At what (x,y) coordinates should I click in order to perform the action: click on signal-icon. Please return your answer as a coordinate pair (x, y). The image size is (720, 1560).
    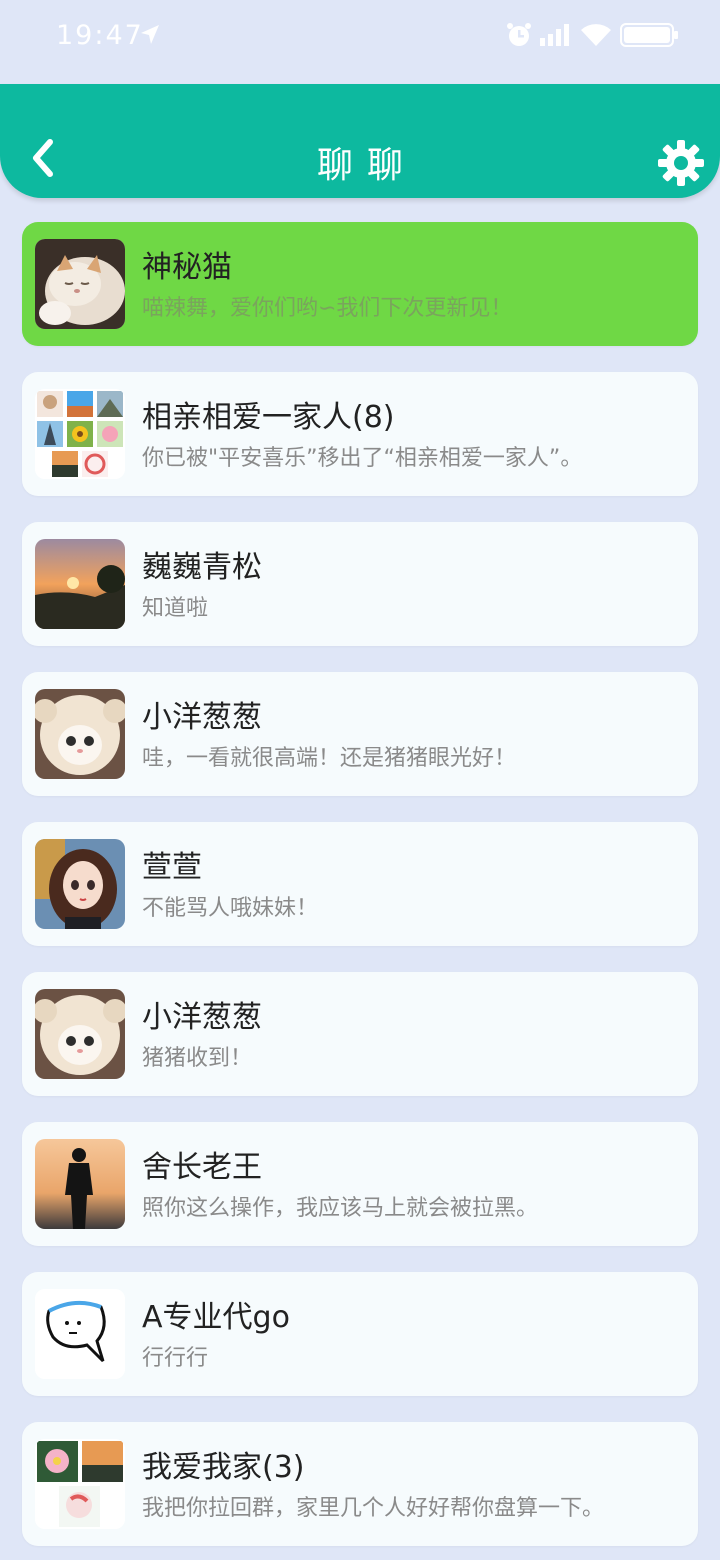
    Looking at the image, I should click on (556, 37).